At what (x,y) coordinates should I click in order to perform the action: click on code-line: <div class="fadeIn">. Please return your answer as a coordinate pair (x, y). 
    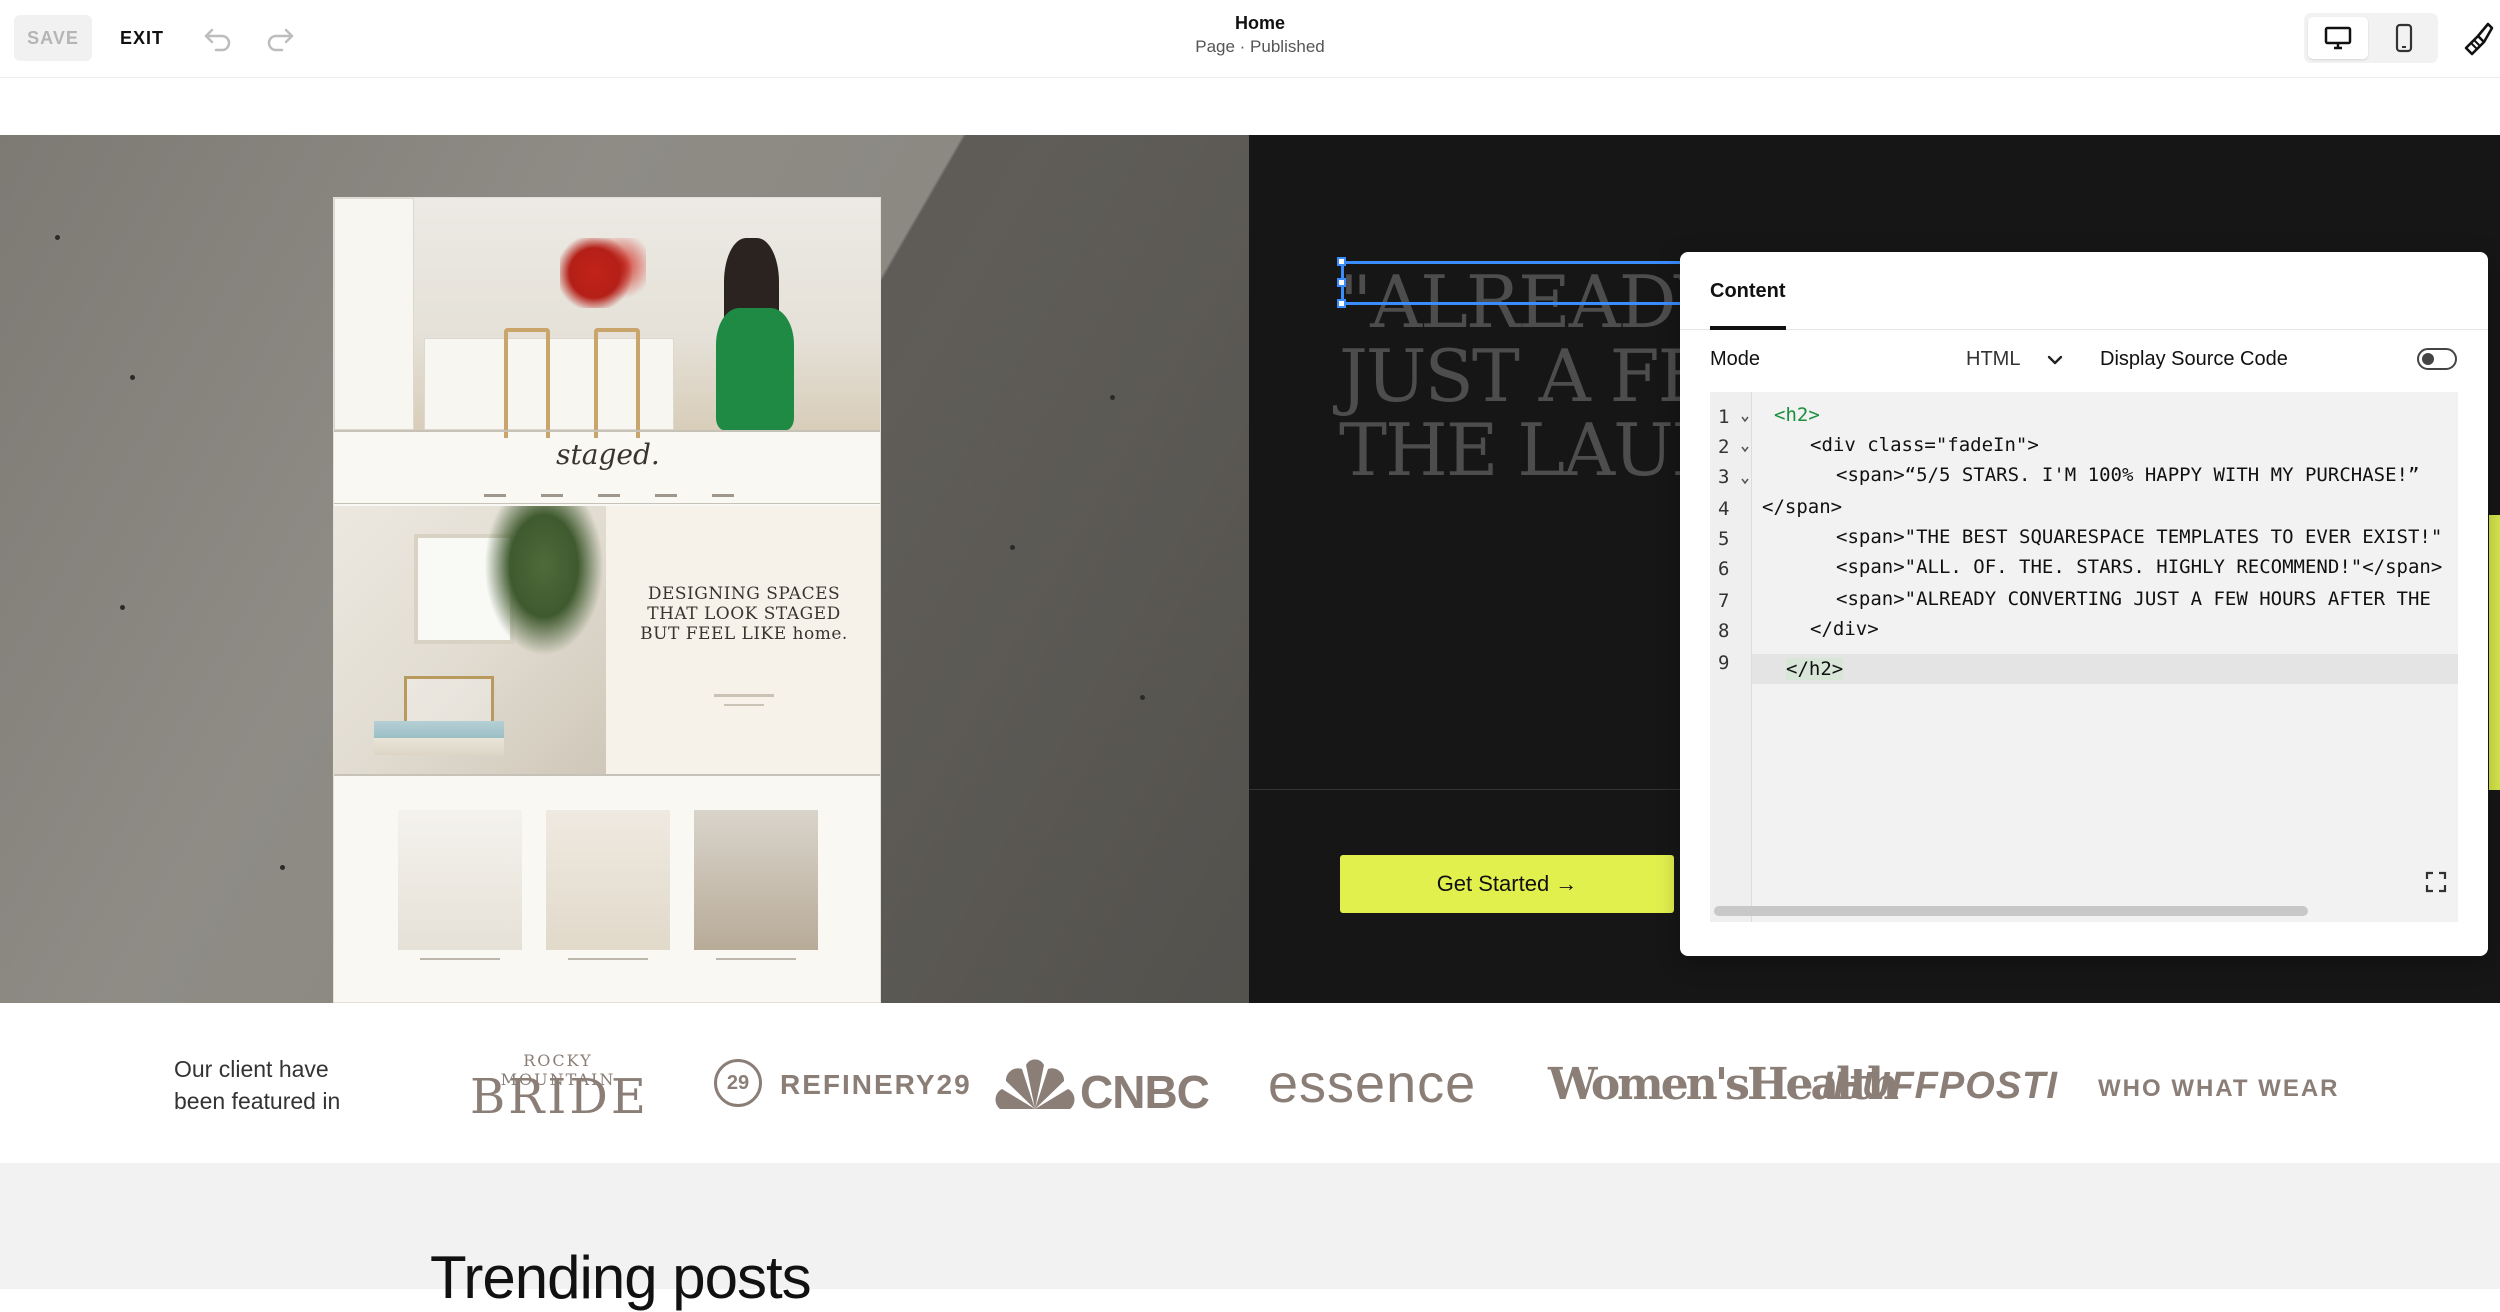
    Looking at the image, I should click on (1924, 445).